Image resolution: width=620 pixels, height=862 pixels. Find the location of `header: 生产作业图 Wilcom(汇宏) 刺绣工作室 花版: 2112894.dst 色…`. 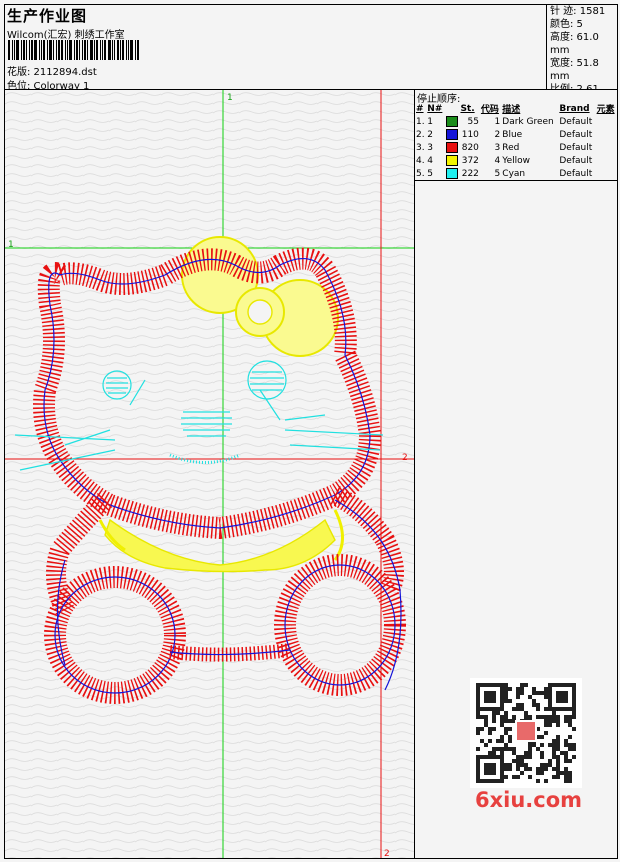

header: 生产作业图 Wilcom(汇宏) 刺绣工作室 花版: 2112894.dst 色… is located at coordinates (311, 50).